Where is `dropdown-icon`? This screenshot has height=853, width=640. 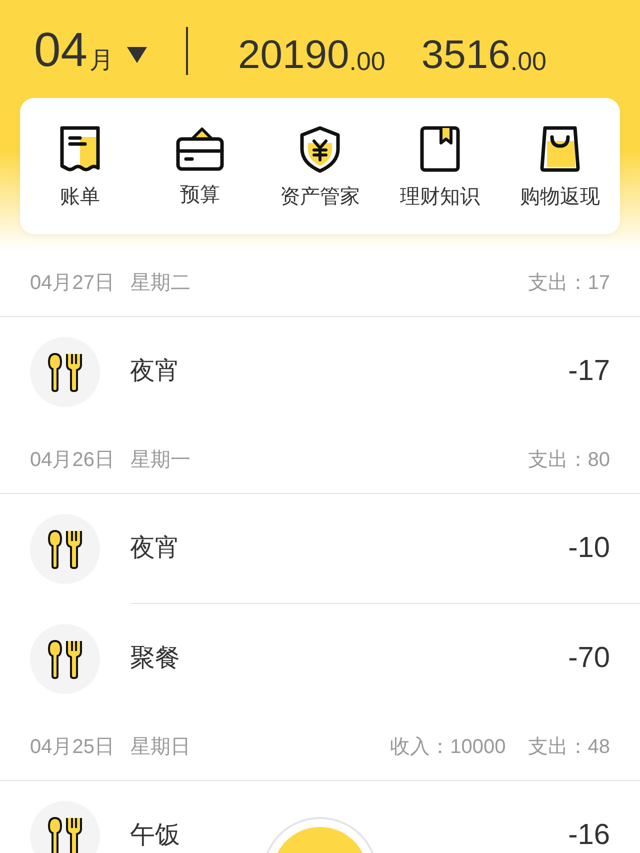 dropdown-icon is located at coordinates (137, 55).